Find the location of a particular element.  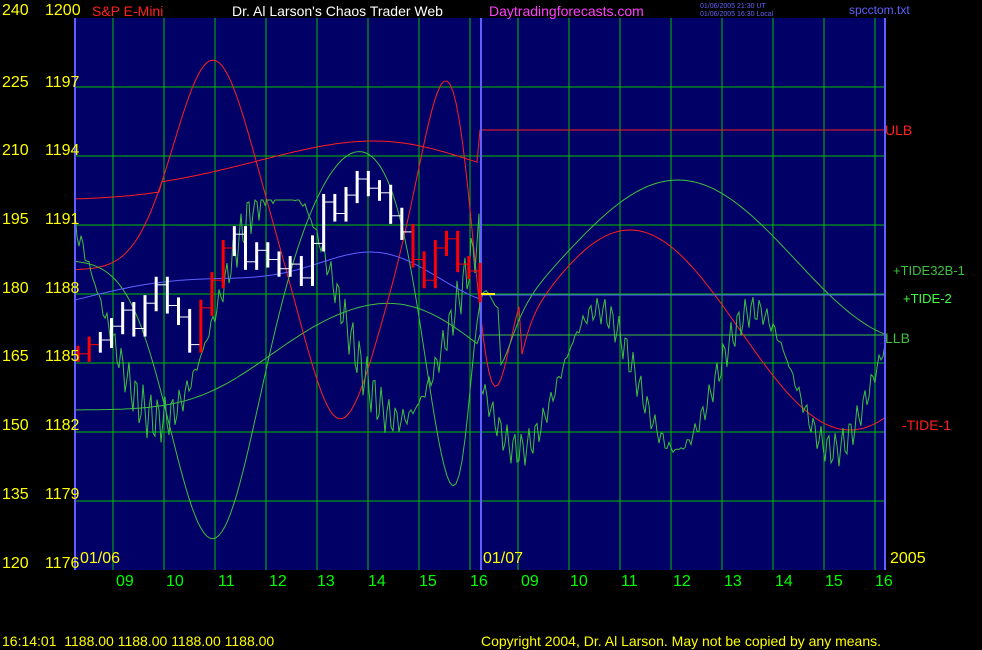

site-url-link: Daytradingforecasts.com is located at coordinates (566, 11).